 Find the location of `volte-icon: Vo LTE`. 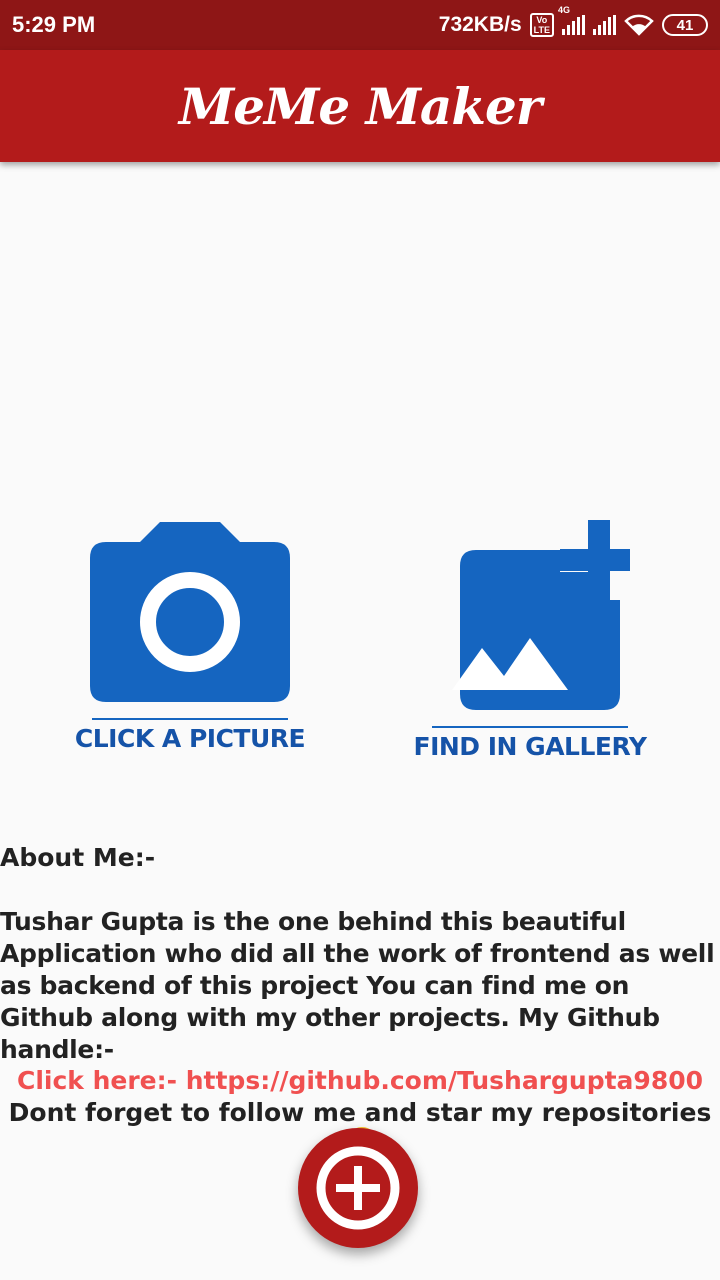

volte-icon: Vo LTE is located at coordinates (541, 25).